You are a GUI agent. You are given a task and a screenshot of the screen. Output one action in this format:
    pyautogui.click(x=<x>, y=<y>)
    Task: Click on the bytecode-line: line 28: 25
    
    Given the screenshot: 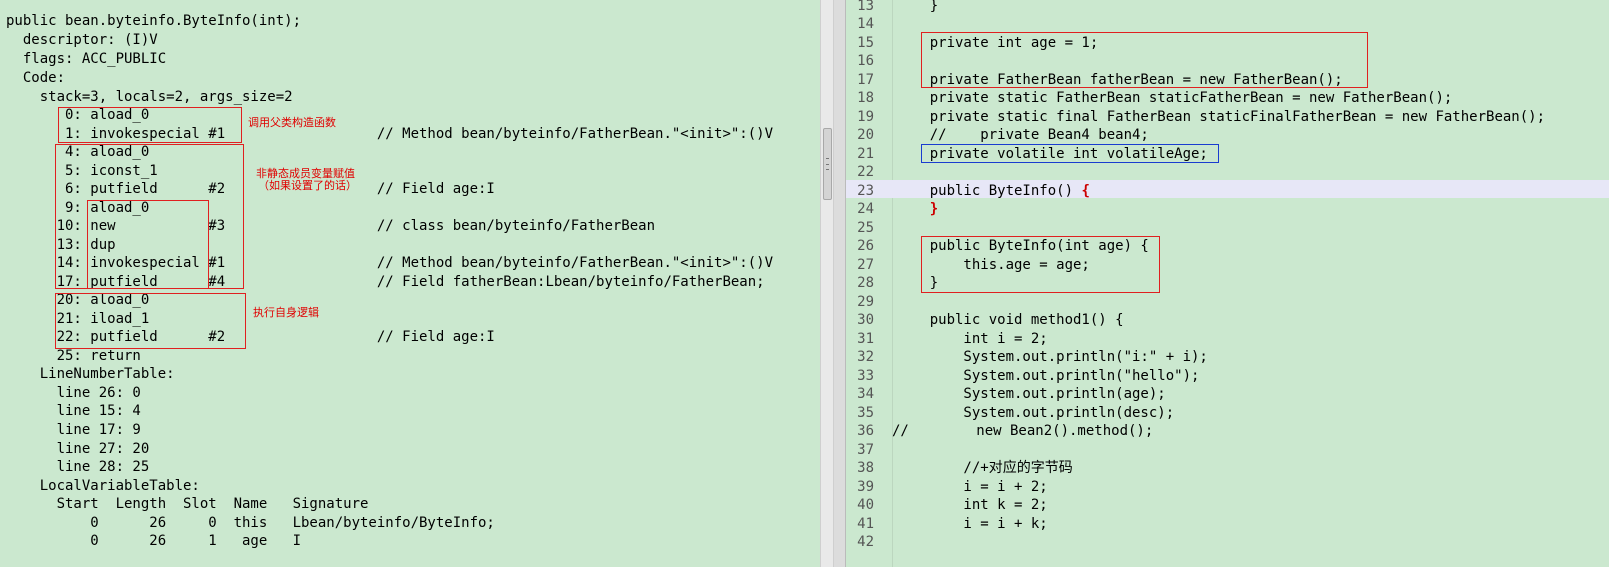 What is the action you would take?
    pyautogui.click(x=78, y=467)
    